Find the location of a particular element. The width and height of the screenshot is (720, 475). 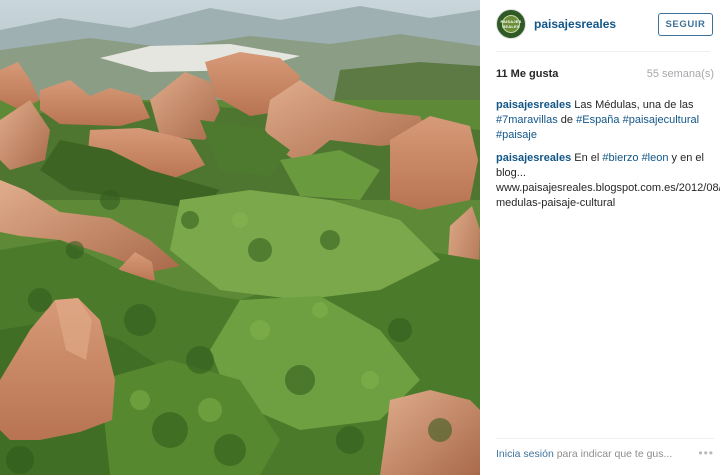

post-header: PAISAJES REALES paisajesreales SEGUIR is located at coordinates (604, 26).